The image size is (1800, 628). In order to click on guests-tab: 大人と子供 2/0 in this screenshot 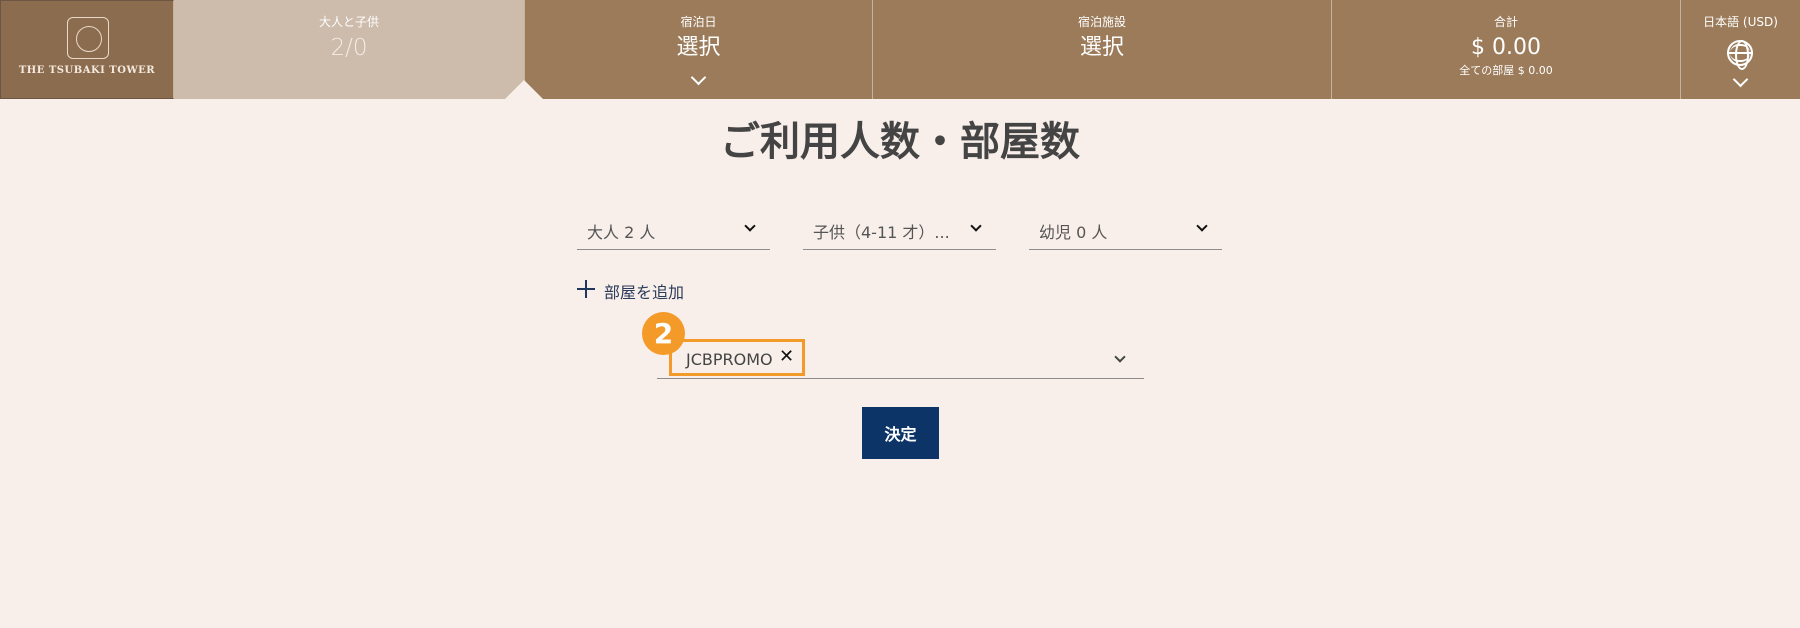, I will do `click(358, 49)`.